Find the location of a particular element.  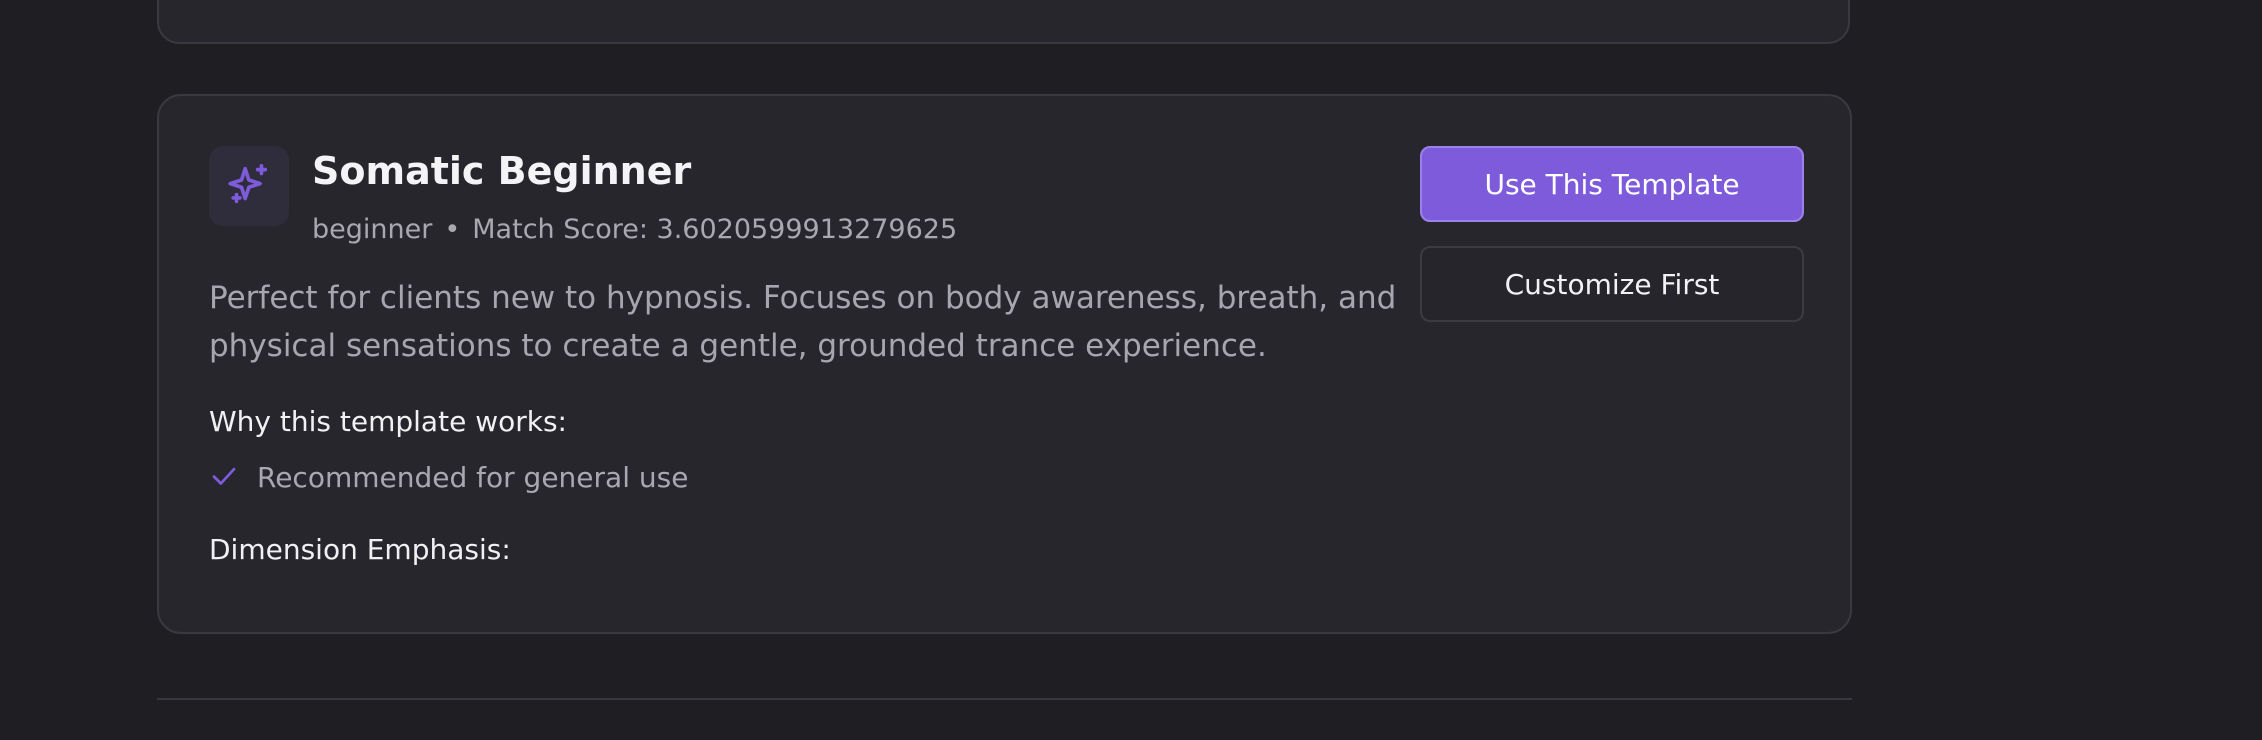

dimension-emphasis-heading: Dimension Emphasis: is located at coordinates (360, 549).